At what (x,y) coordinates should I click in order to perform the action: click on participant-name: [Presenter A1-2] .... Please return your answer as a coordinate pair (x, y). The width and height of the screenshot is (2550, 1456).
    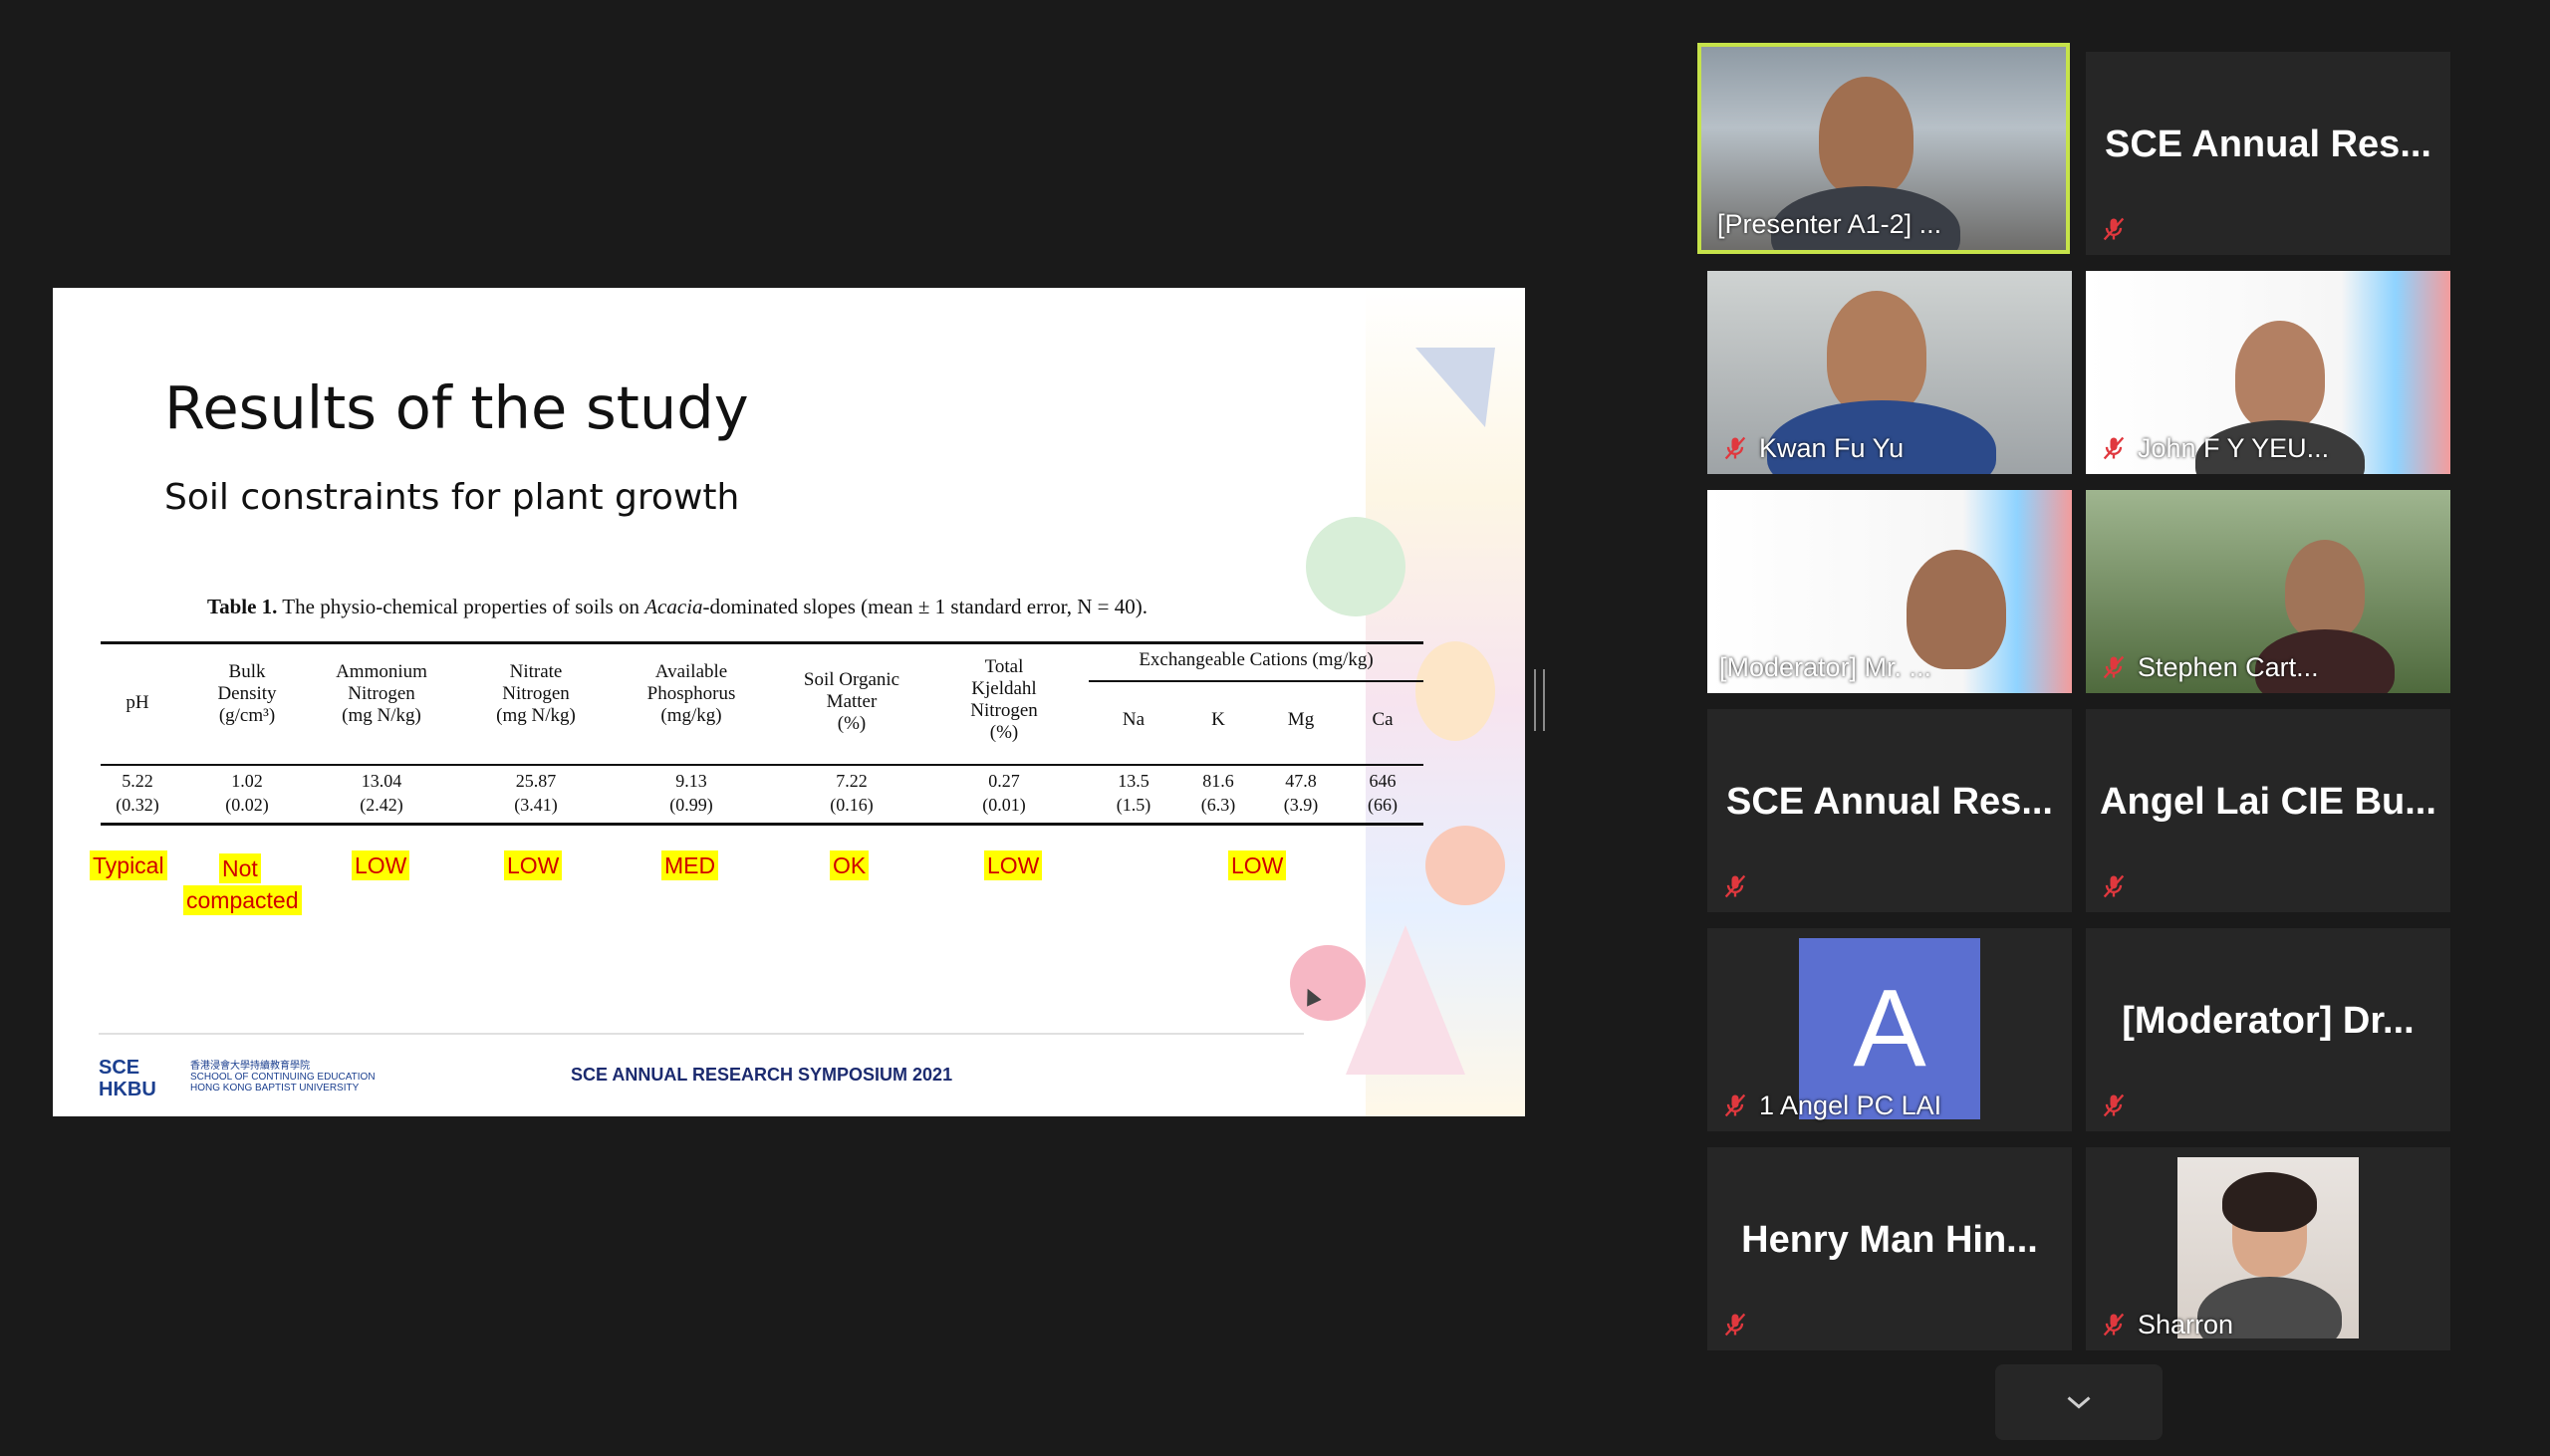
    Looking at the image, I should click on (1829, 224).